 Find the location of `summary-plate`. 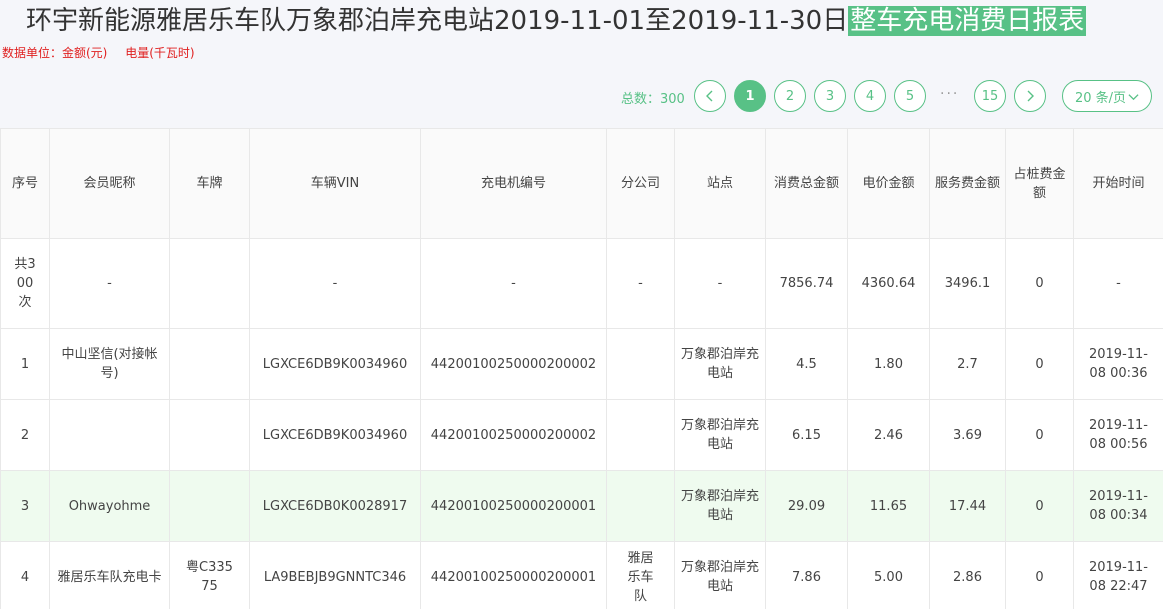

summary-plate is located at coordinates (209, 283).